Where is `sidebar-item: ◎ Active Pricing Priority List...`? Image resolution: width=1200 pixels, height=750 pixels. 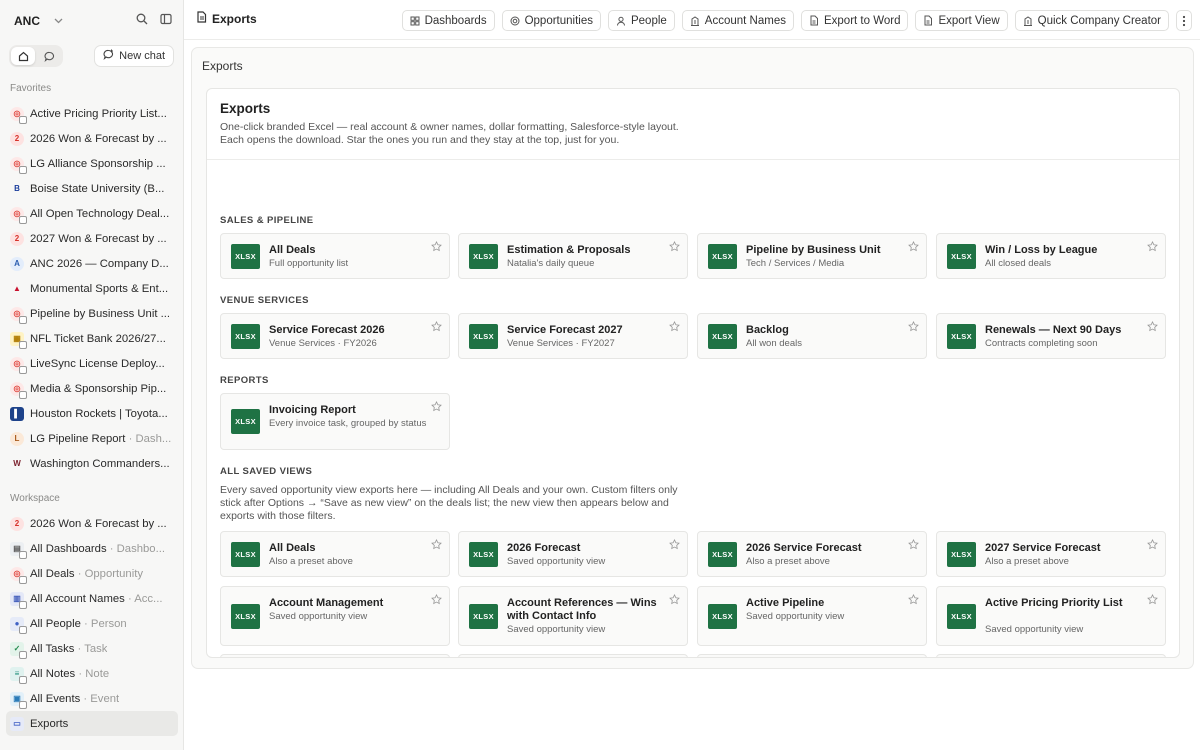
sidebar-item: ◎ Active Pricing Priority List... is located at coordinates (92, 113).